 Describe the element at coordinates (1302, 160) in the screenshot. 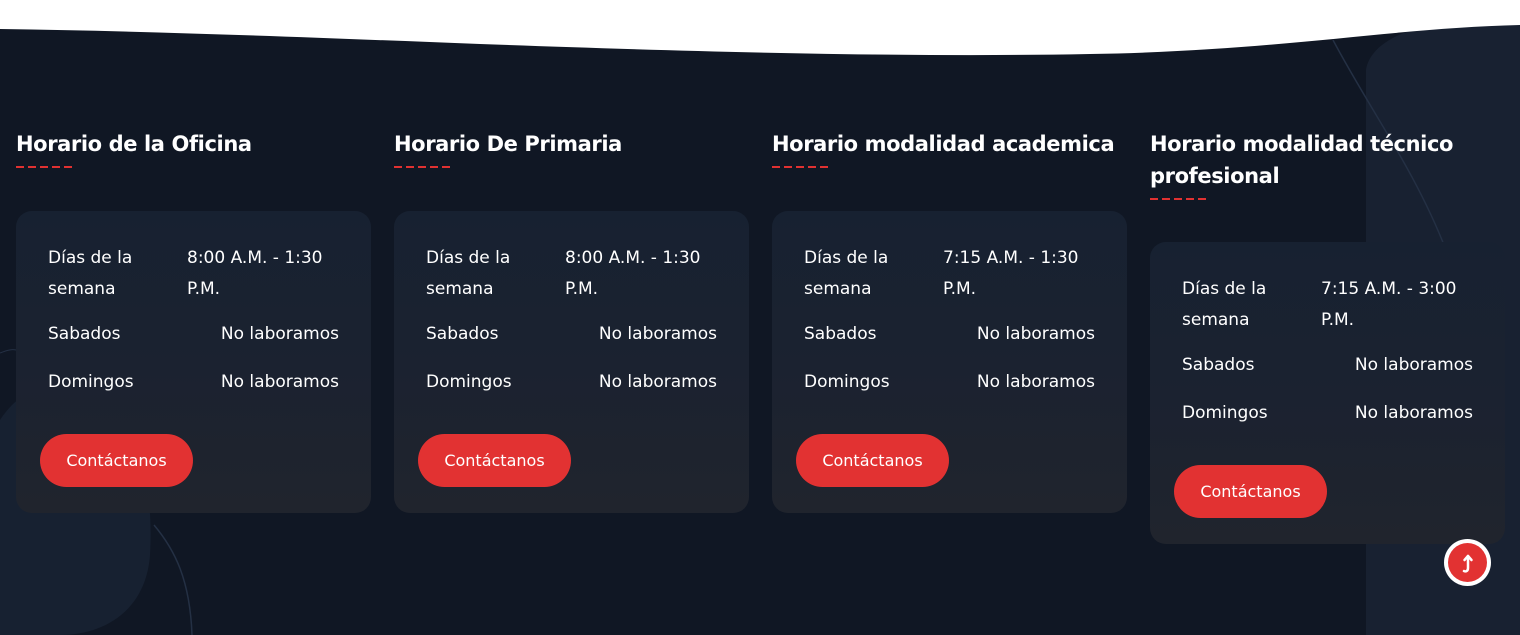

I see `schedule-title: Horario modalidad técnico profesional` at that location.